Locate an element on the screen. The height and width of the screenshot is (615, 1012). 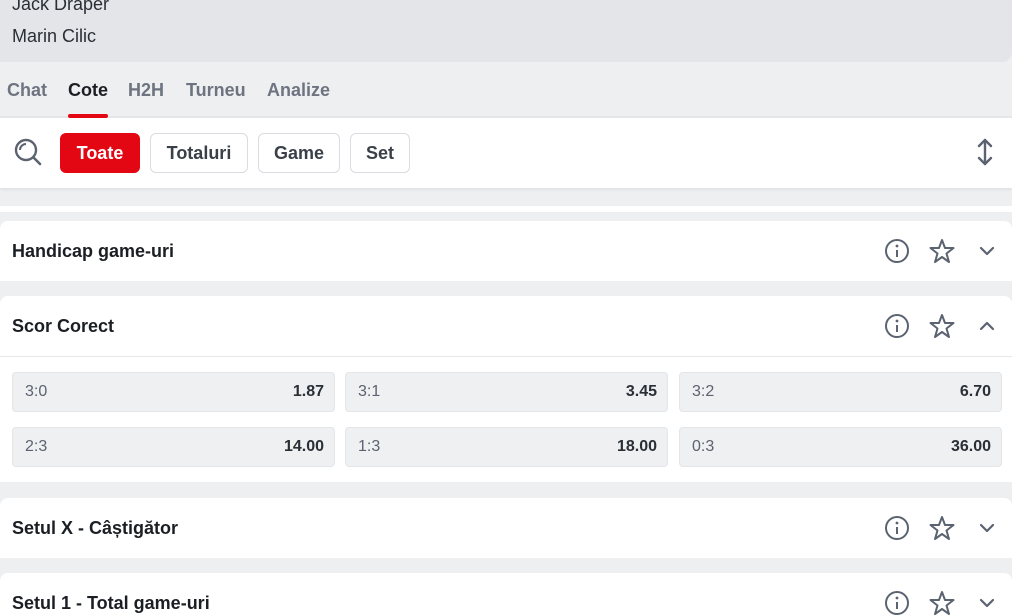
chevron-up-icon is located at coordinates (987, 326).